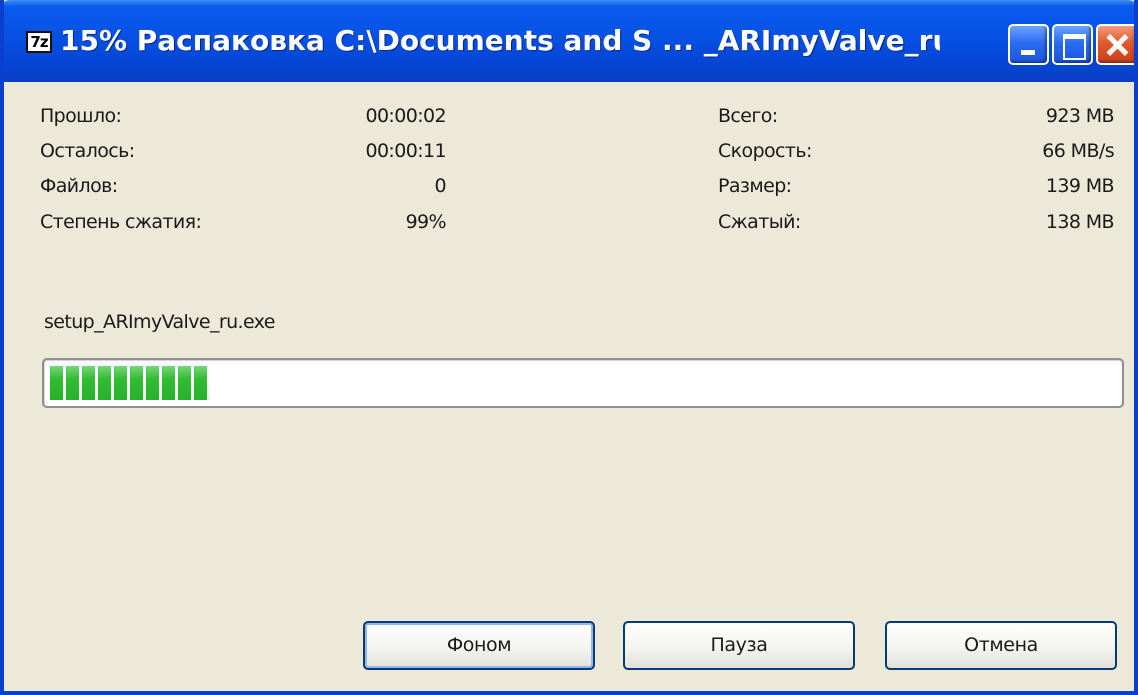  What do you see at coordinates (479, 645) in the screenshot?
I see `background-button: Фоном` at bounding box center [479, 645].